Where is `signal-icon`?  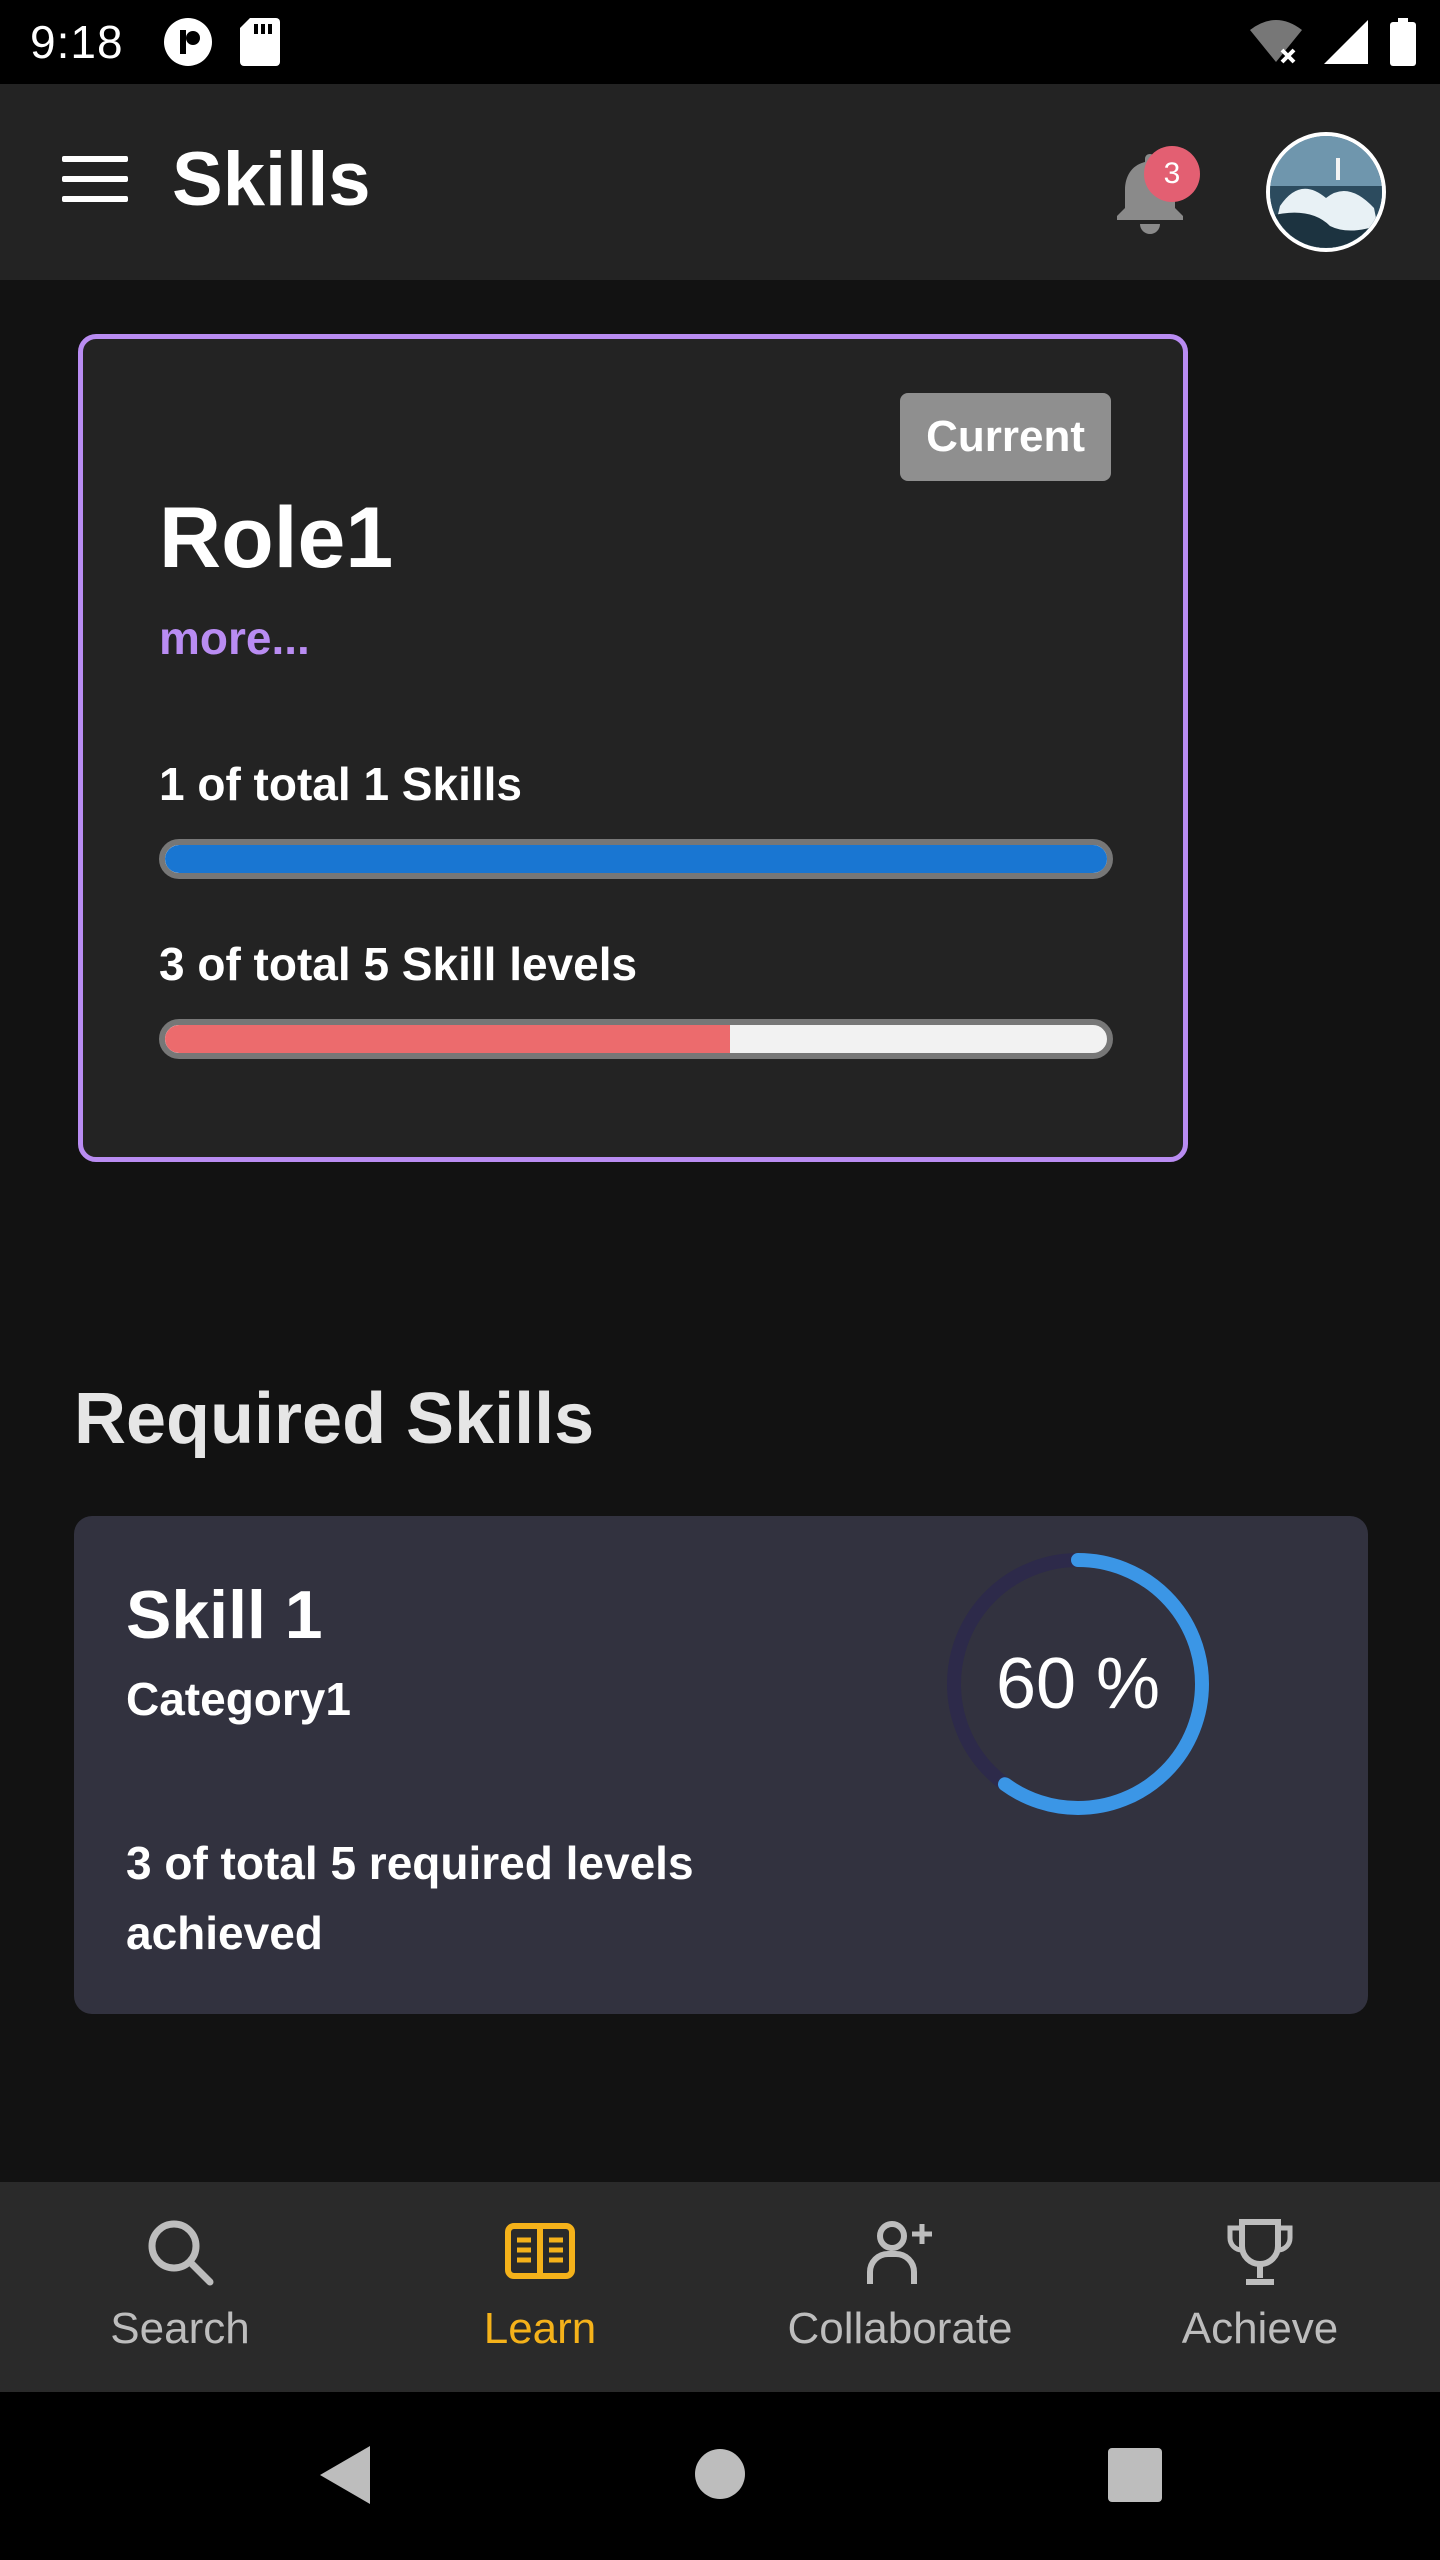 signal-icon is located at coordinates (1346, 42).